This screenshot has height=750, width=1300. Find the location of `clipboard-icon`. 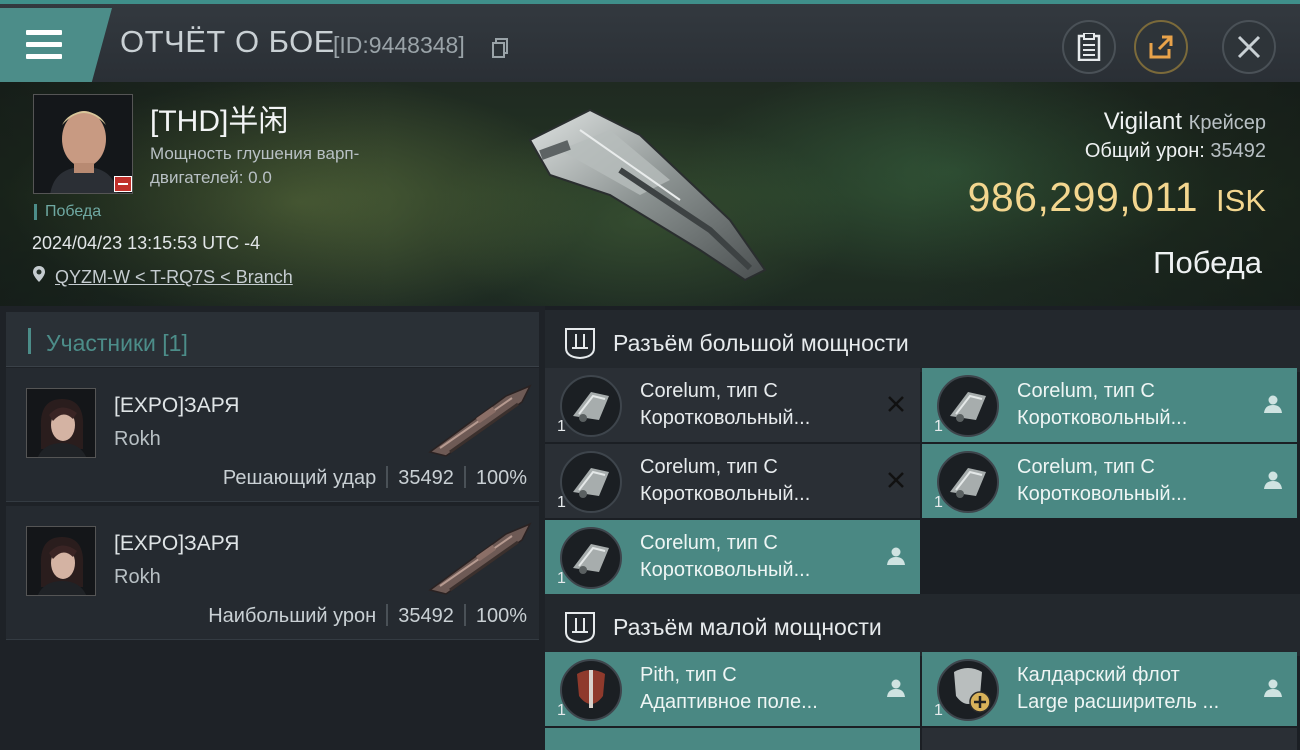

clipboard-icon is located at coordinates (1089, 47).